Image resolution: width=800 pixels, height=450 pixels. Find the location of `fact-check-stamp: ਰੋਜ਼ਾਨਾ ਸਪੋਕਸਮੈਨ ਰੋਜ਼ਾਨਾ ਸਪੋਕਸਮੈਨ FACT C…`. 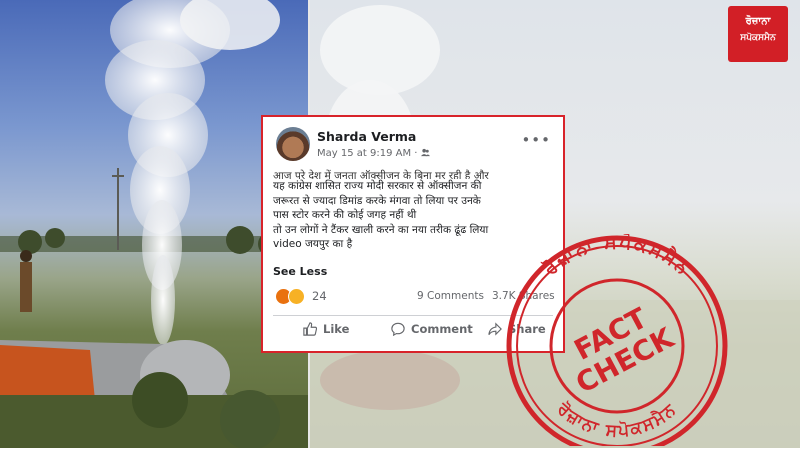

fact-check-stamp: ਰੋਜ਼ਾਨਾ ਸਪੋਕਸਮੈਨ ਰੋਜ਼ਾਨਾ ਸਪੋਕਸਮੈਨ FACT C… is located at coordinates (617, 340).